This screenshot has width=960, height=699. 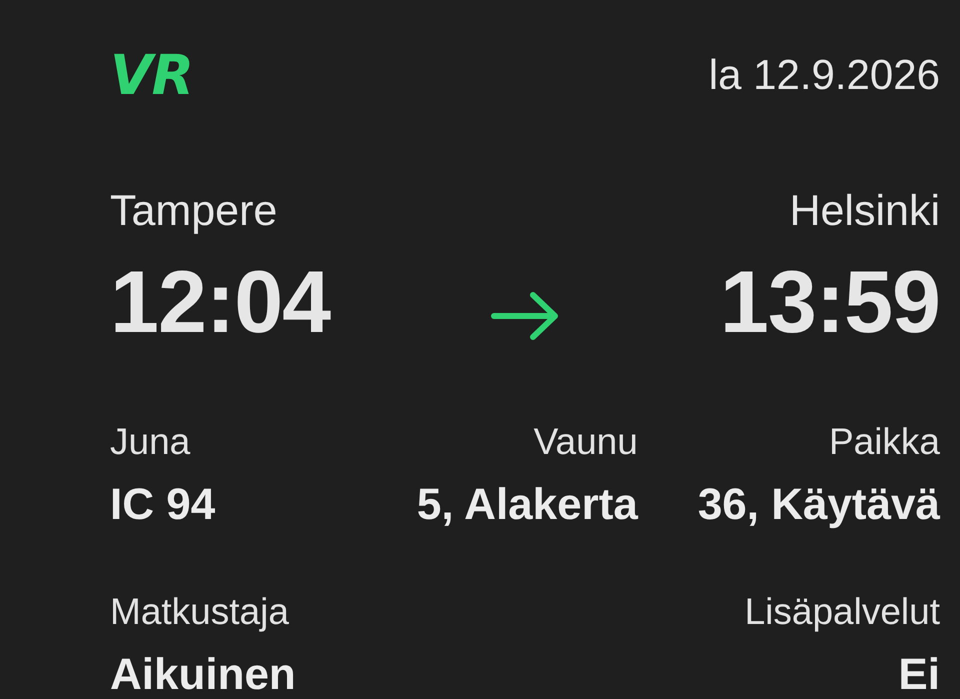 What do you see at coordinates (220, 302) in the screenshot?
I see `departure-time: 12:04` at bounding box center [220, 302].